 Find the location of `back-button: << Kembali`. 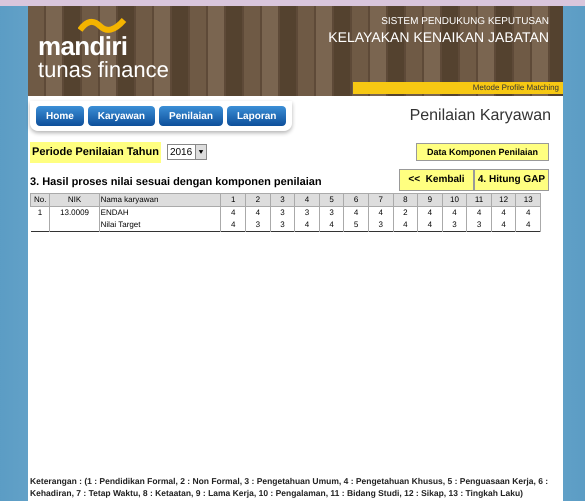

back-button: << Kembali is located at coordinates (436, 179).